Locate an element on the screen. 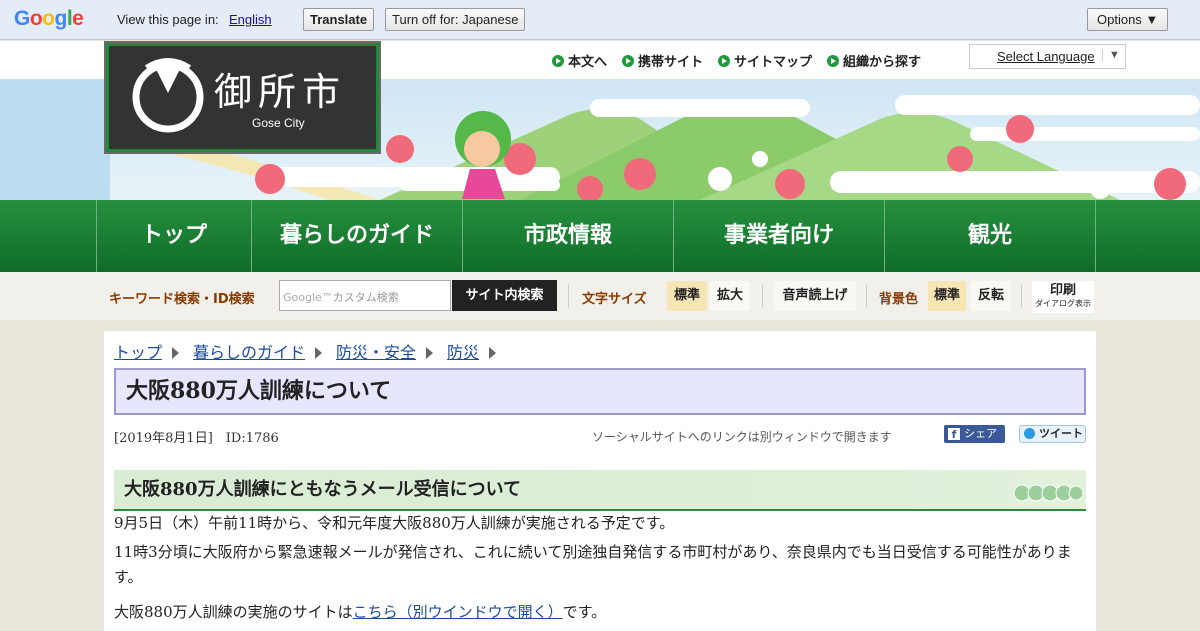 The image size is (1200, 631). search-placeholder: カスタム検索 is located at coordinates (365, 297).